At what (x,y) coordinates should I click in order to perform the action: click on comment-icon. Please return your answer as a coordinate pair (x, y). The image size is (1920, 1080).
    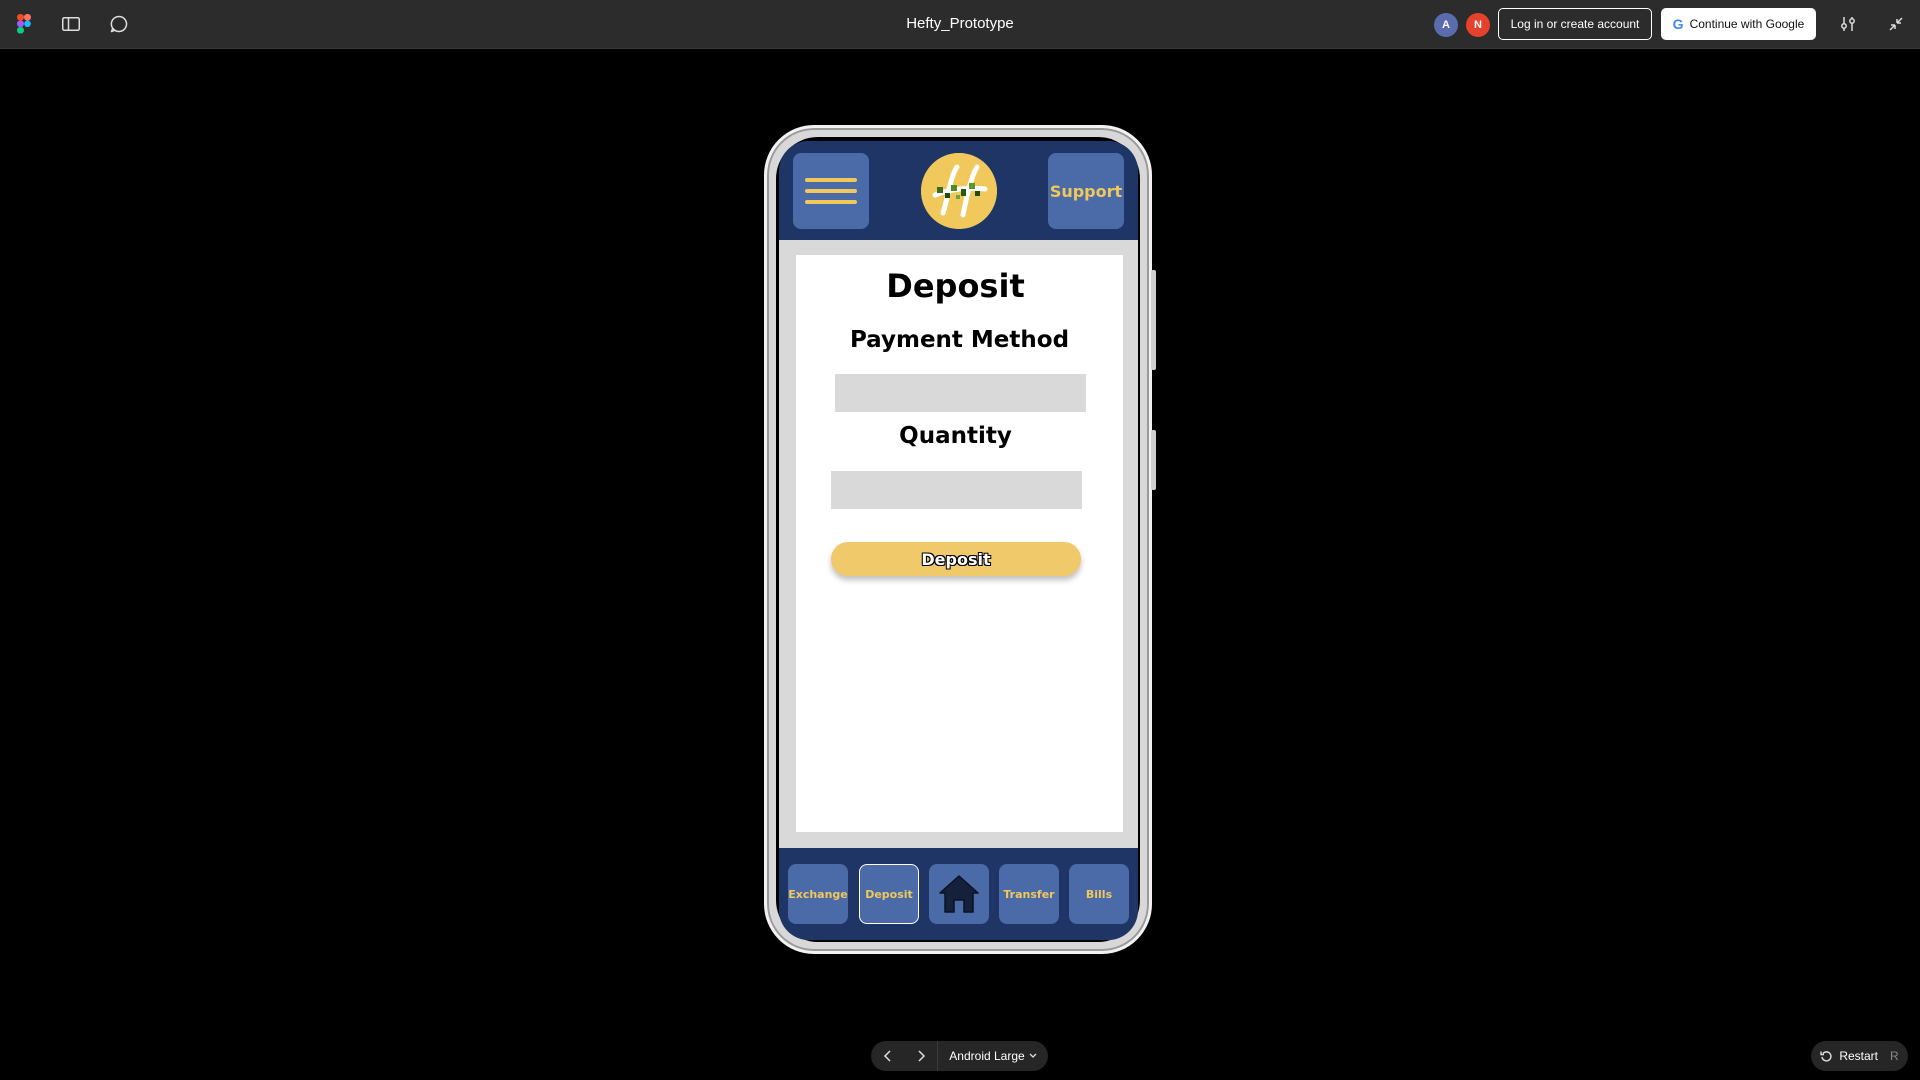
    Looking at the image, I should click on (119, 24).